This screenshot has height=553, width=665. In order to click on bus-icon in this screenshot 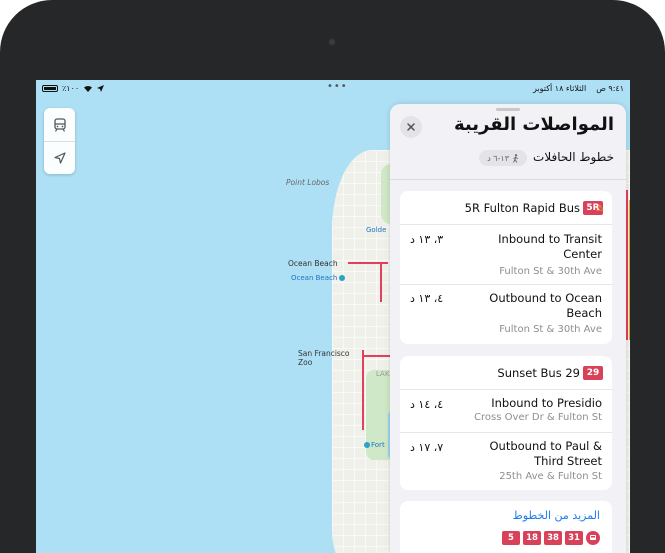, I will do `click(593, 538)`.